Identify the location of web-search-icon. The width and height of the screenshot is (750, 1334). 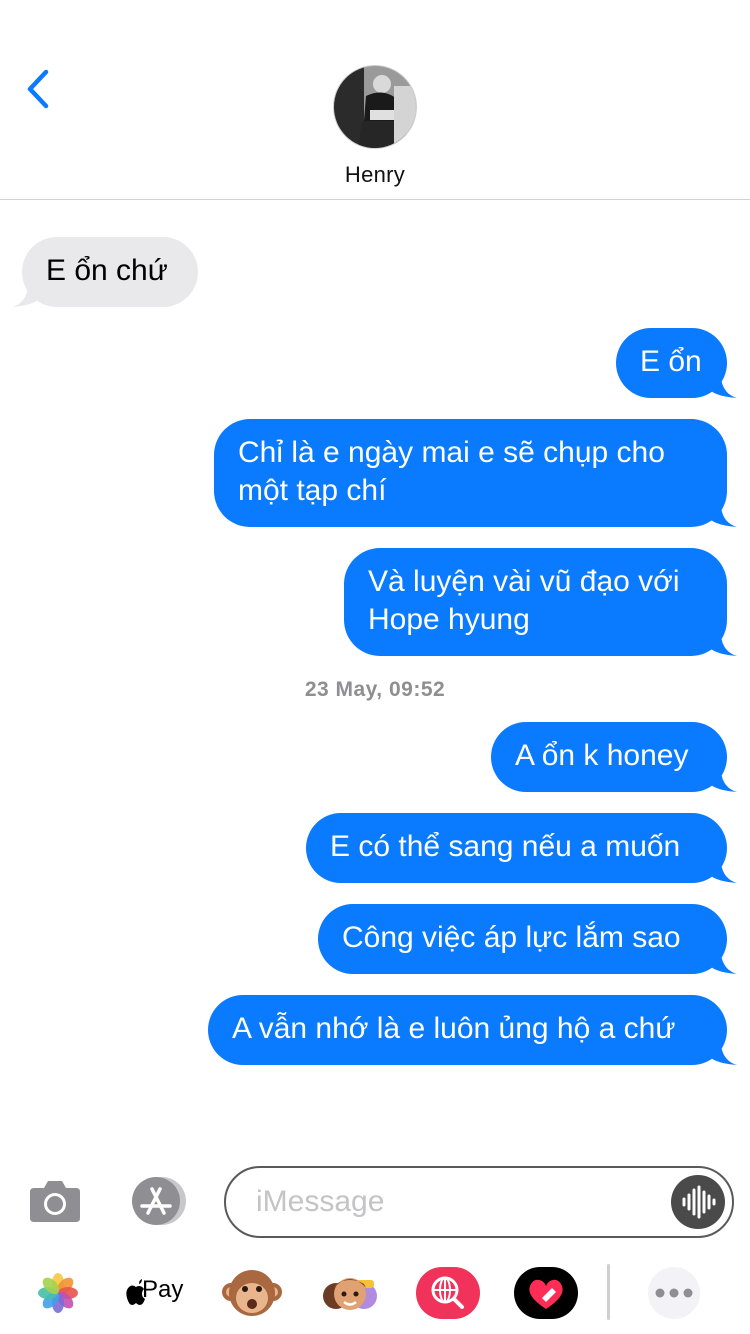
(448, 1293).